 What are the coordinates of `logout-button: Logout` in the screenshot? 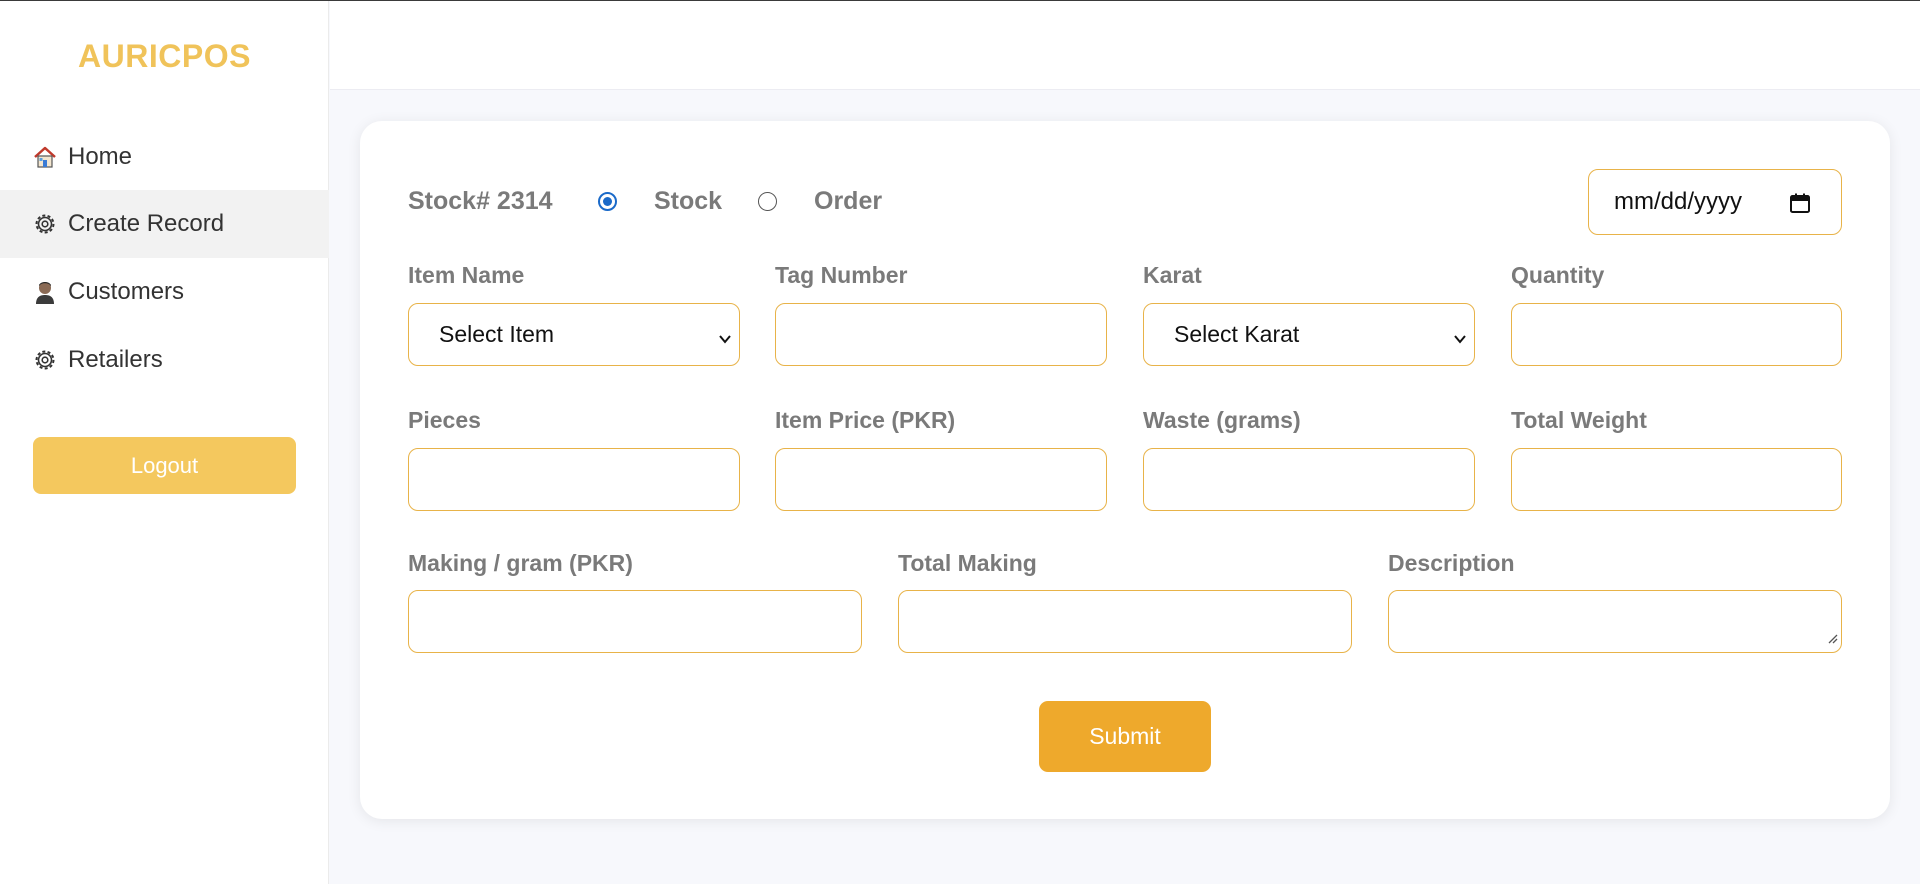 It's located at (164, 465).